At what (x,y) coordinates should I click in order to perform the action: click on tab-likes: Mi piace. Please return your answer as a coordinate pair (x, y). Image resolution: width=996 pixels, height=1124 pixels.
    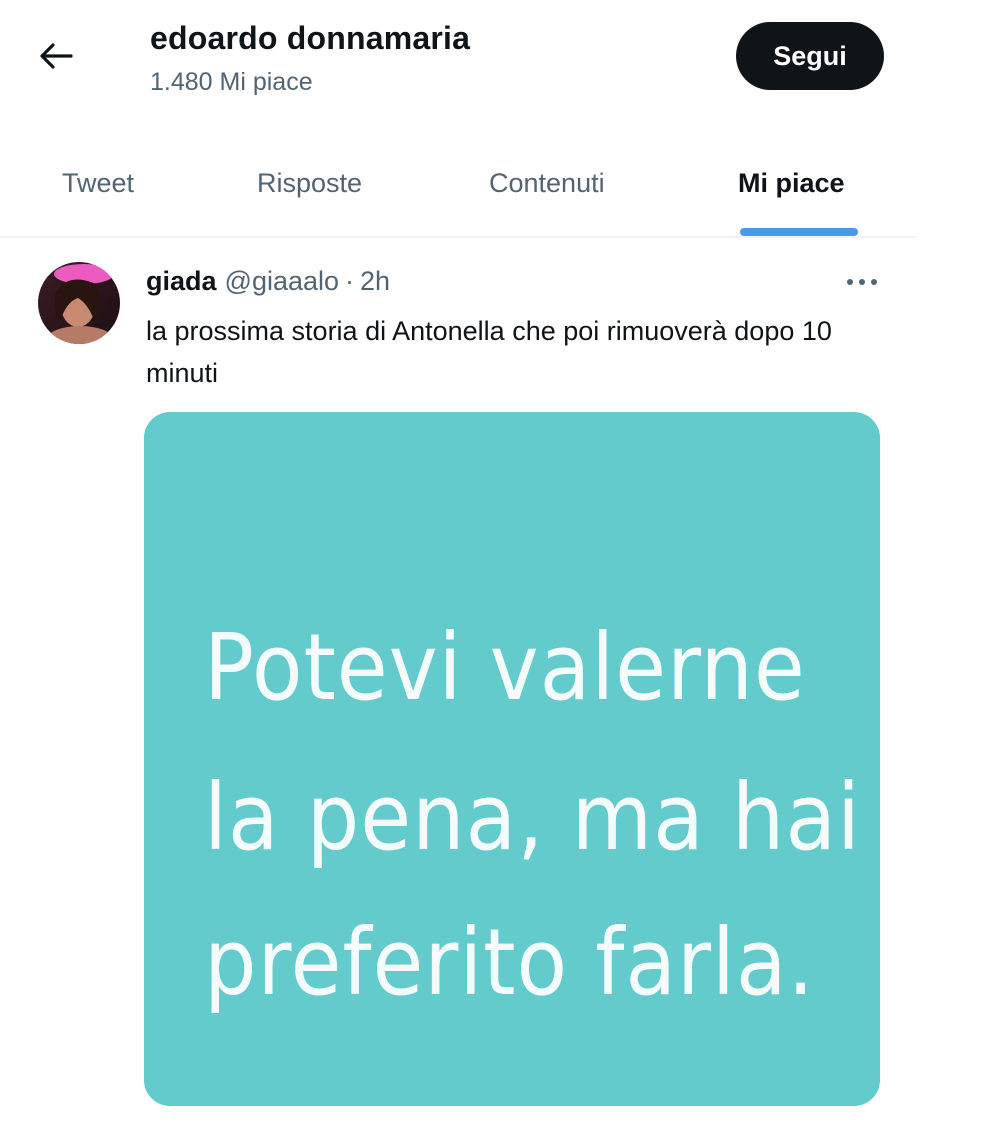
    Looking at the image, I should click on (791, 188).